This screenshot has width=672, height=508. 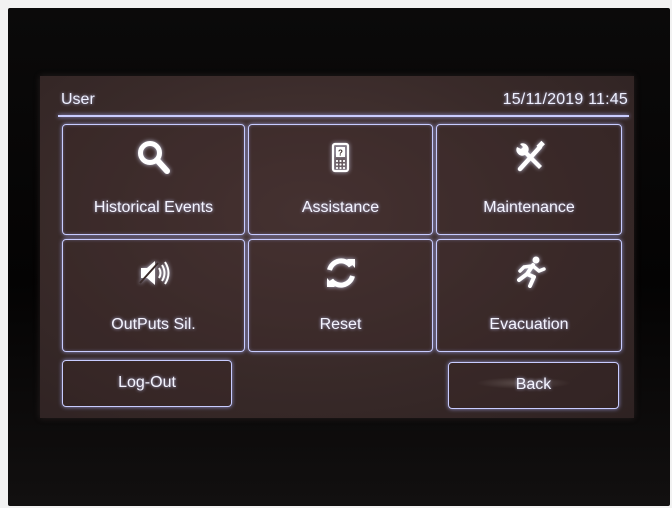 I want to click on assistance-button: ? Assistance, so click(x=340, y=179).